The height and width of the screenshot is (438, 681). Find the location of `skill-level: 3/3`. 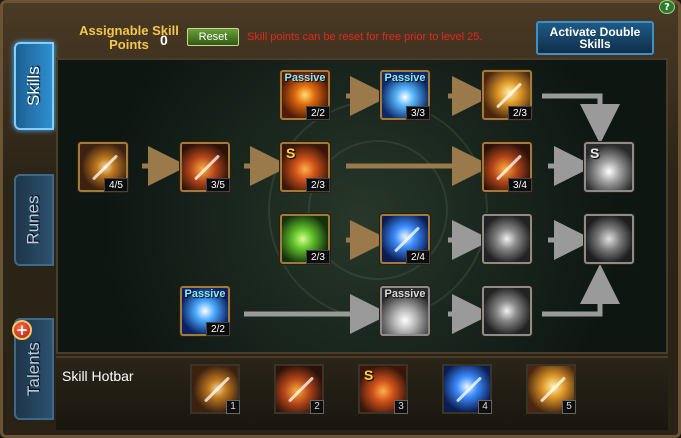

skill-level: 3/3 is located at coordinates (418, 113).